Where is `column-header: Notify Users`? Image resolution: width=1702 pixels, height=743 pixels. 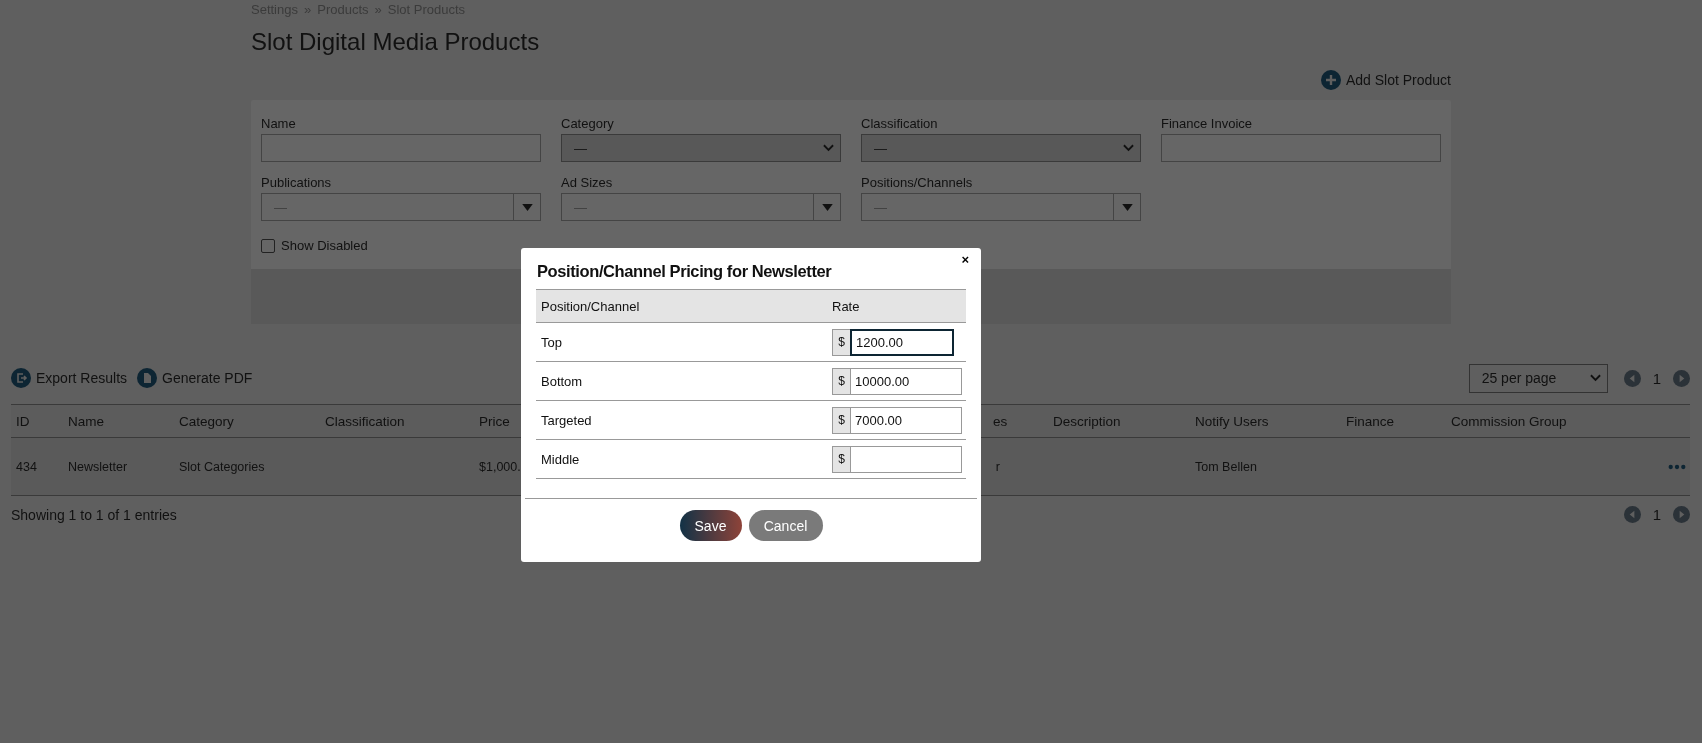 column-header: Notify Users is located at coordinates (1232, 421).